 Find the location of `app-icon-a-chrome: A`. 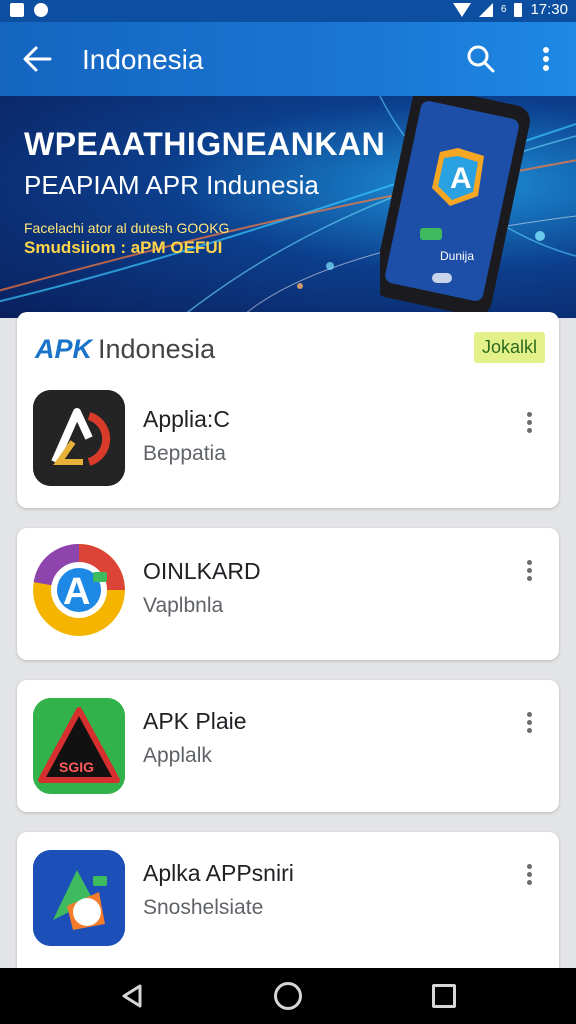

app-icon-a-chrome: A is located at coordinates (79, 590).